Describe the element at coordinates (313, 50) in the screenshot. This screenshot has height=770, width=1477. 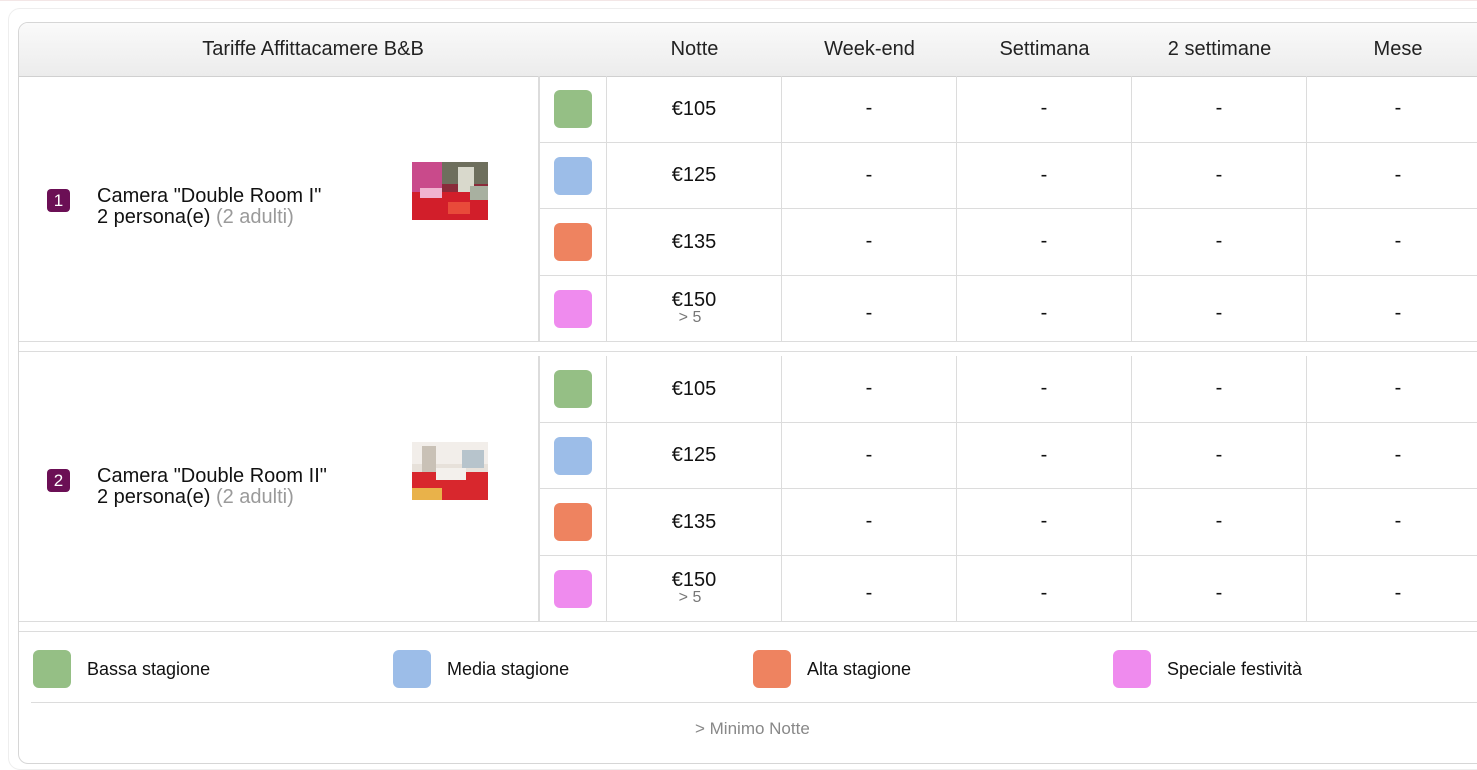
I see `table-title: Tariffe Affittacamere B&B` at that location.